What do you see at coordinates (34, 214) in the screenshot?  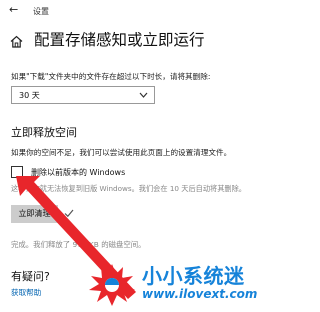 I see `clean-now-button: 立即清理` at bounding box center [34, 214].